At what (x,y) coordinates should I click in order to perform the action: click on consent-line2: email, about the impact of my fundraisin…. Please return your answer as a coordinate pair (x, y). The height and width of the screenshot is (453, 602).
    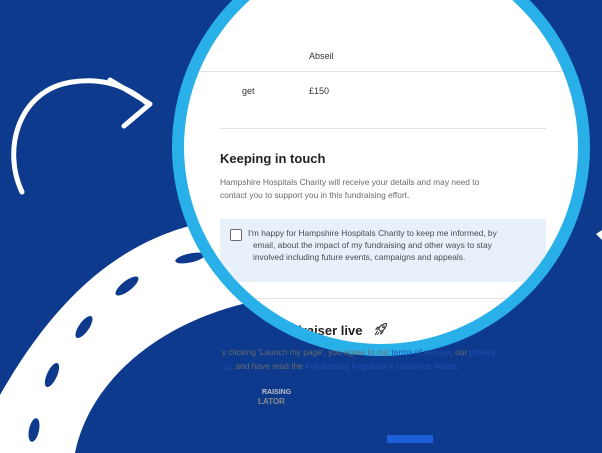
    Looking at the image, I should click on (372, 245).